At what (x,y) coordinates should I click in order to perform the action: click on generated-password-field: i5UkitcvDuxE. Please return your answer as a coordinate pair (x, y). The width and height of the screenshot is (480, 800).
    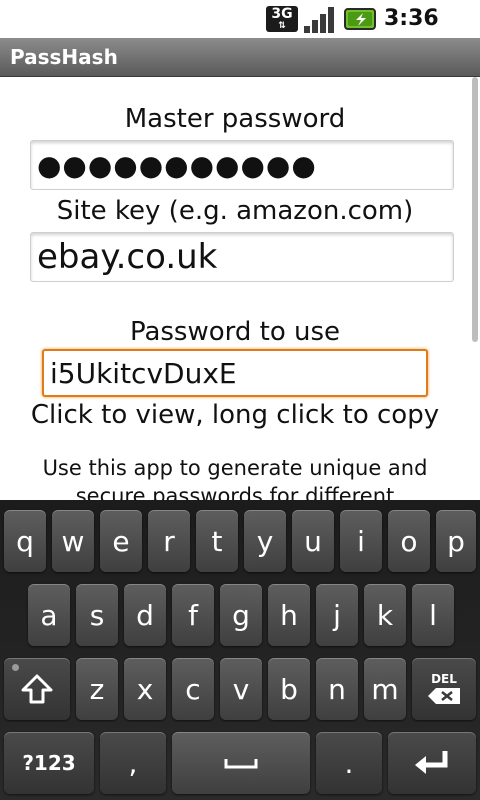
    Looking at the image, I should click on (235, 373).